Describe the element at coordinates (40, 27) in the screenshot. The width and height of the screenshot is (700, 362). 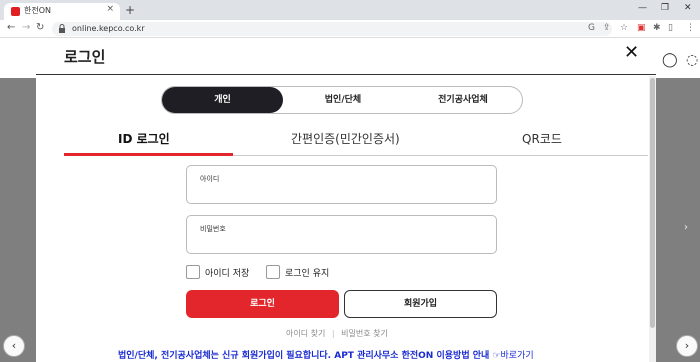
I see `reload-icon: ↻` at that location.